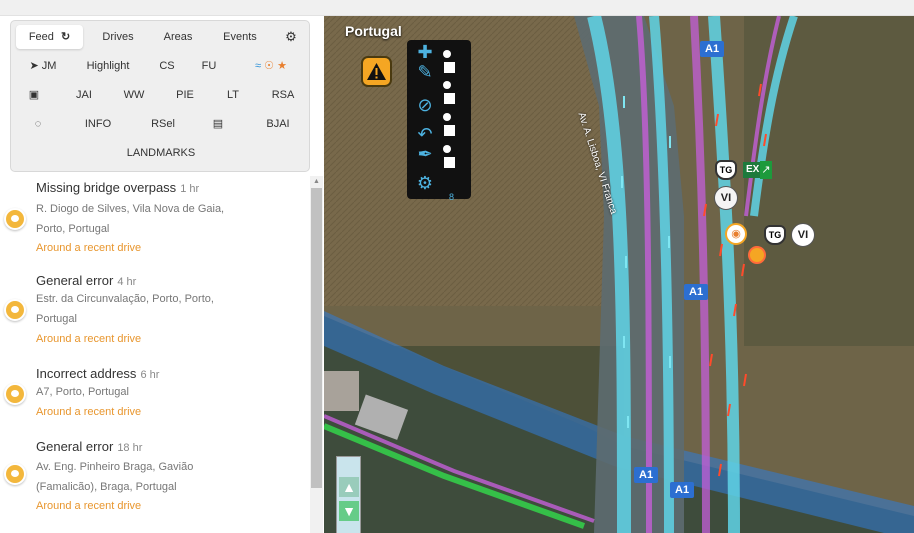 The height and width of the screenshot is (533, 914). Describe the element at coordinates (65, 37) in the screenshot. I see `refresh-icon: ↻` at that location.